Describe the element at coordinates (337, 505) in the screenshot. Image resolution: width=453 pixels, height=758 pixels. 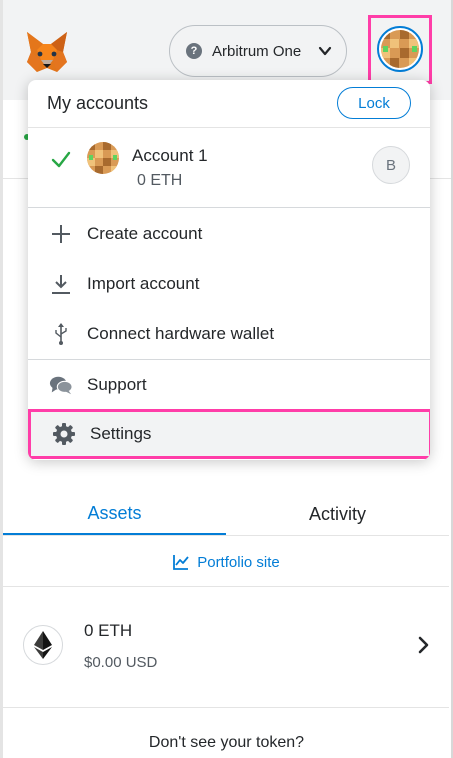
I see `tab-activity: Activity` at that location.